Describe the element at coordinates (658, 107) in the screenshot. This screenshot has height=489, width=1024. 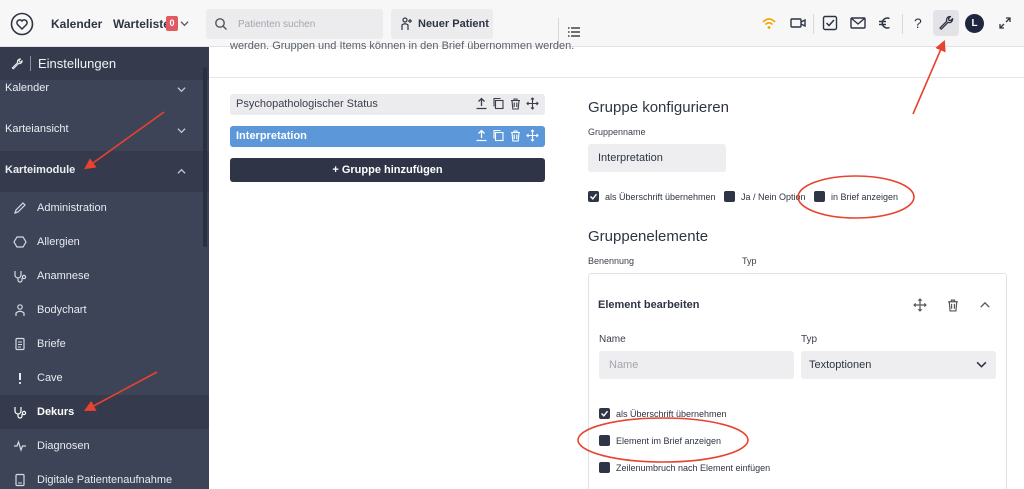
I see `config-heading: Gruppe konfigurieren` at that location.